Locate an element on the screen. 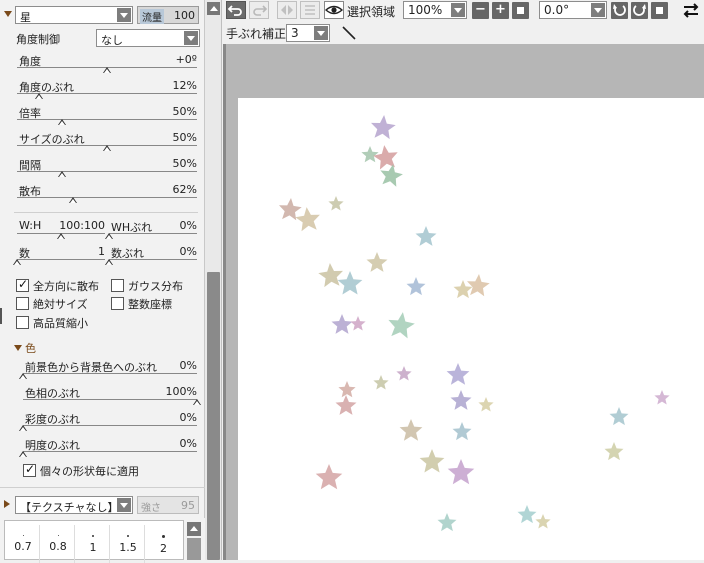 This screenshot has height=563, width=704. checkbox-label: 絶対サイズ is located at coordinates (60, 304).